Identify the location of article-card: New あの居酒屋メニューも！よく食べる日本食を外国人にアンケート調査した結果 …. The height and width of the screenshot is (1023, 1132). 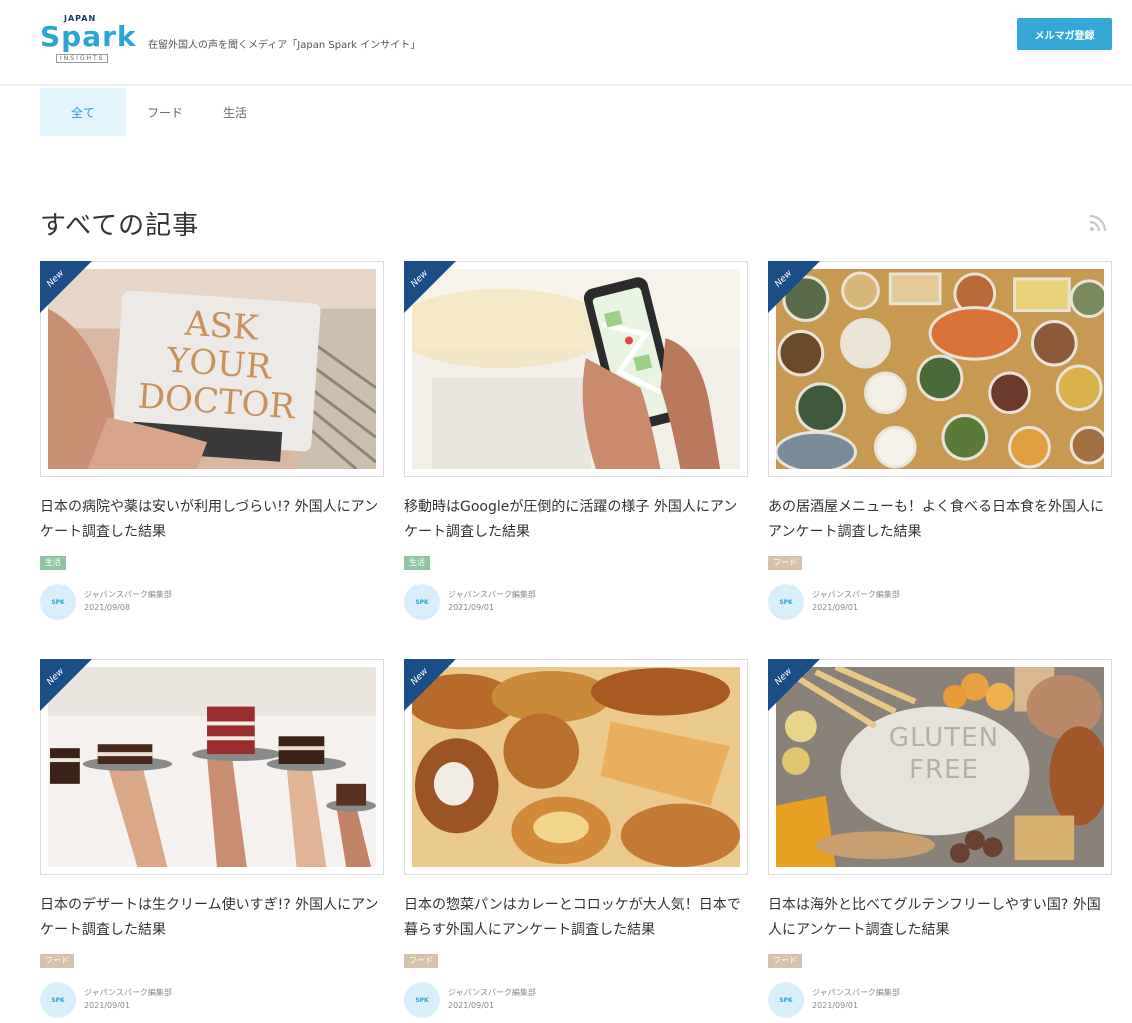
(941, 441).